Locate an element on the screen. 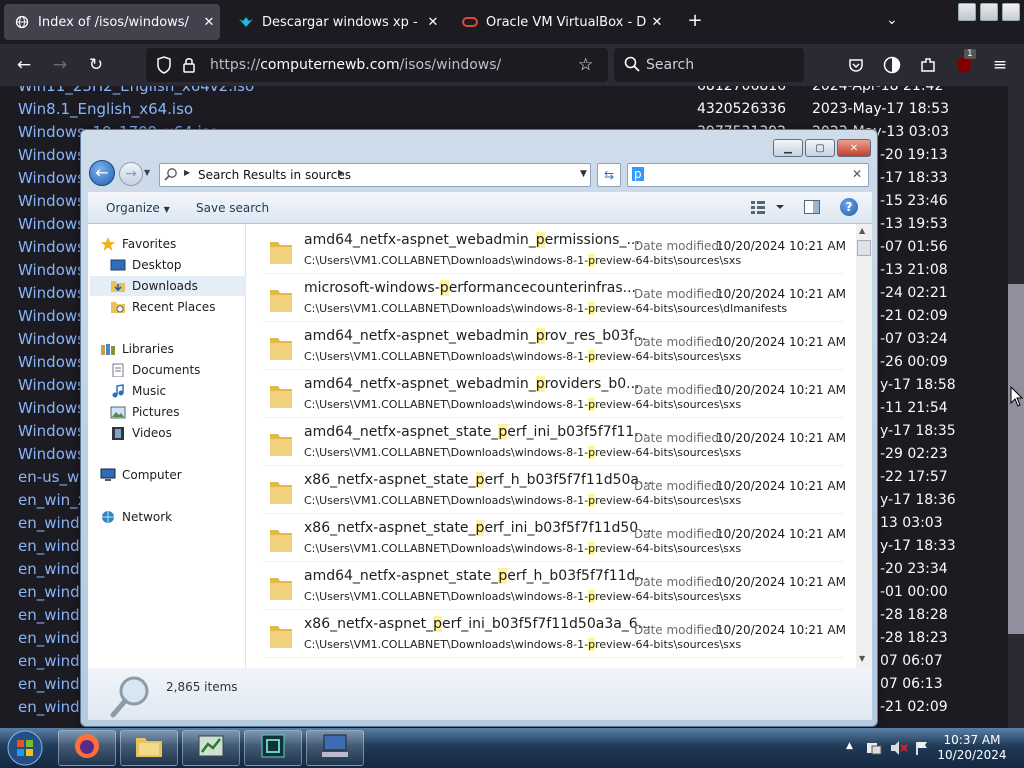  search-input: p ✕ is located at coordinates (748, 175).